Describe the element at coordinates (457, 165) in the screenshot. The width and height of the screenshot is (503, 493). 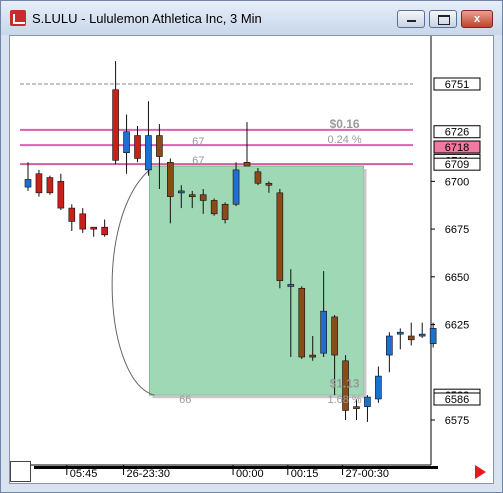
I see `price-marker-label: 6709` at that location.